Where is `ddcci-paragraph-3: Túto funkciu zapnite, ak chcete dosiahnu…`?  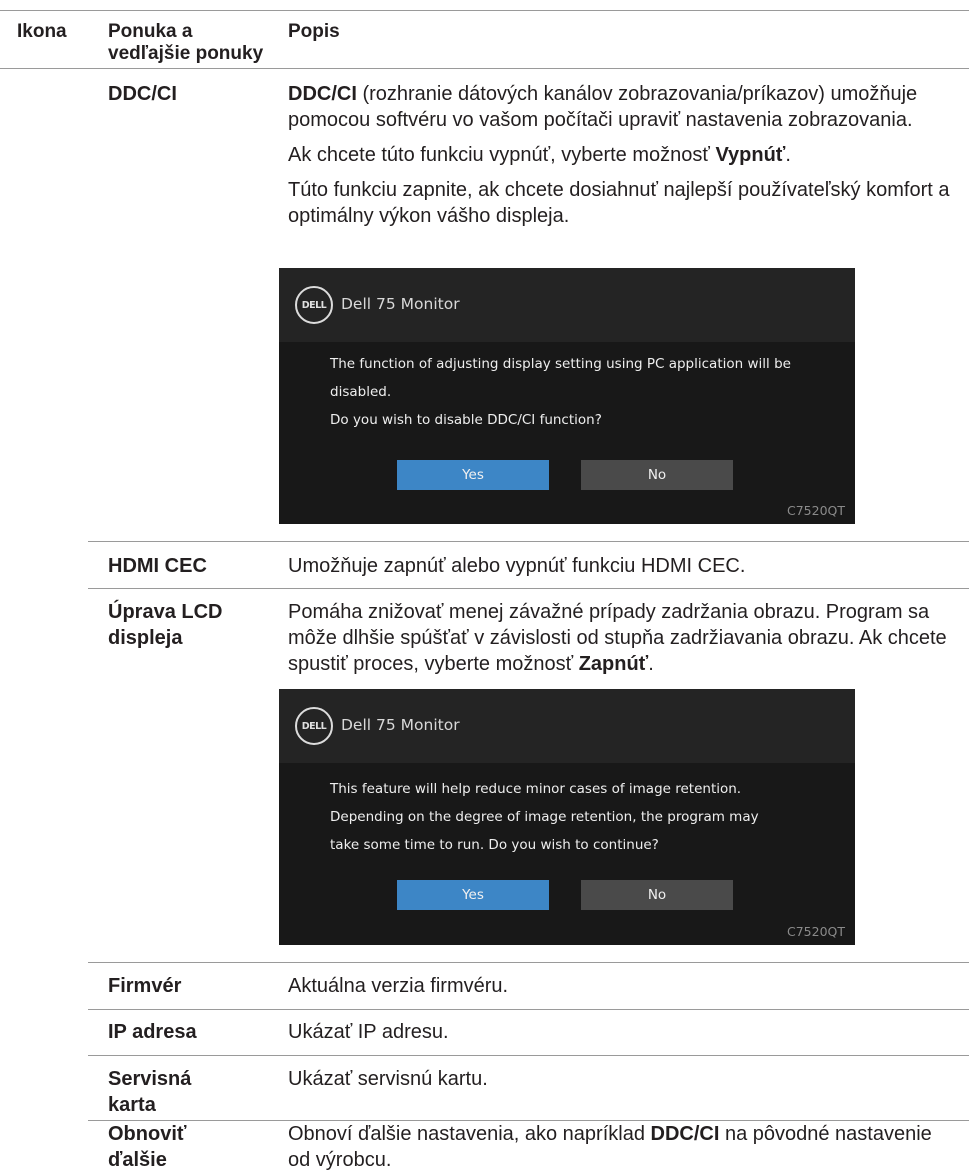 ddcci-paragraph-3: Túto funkciu zapnite, ak chcete dosiahnu… is located at coordinates (619, 203).